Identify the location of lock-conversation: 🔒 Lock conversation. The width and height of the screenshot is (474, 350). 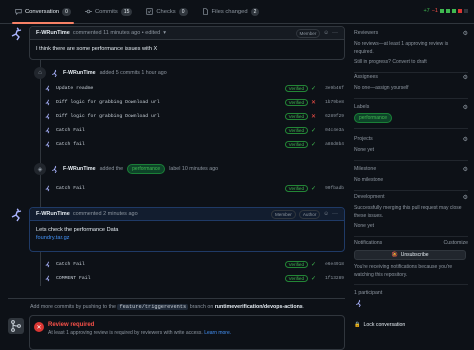
(379, 325).